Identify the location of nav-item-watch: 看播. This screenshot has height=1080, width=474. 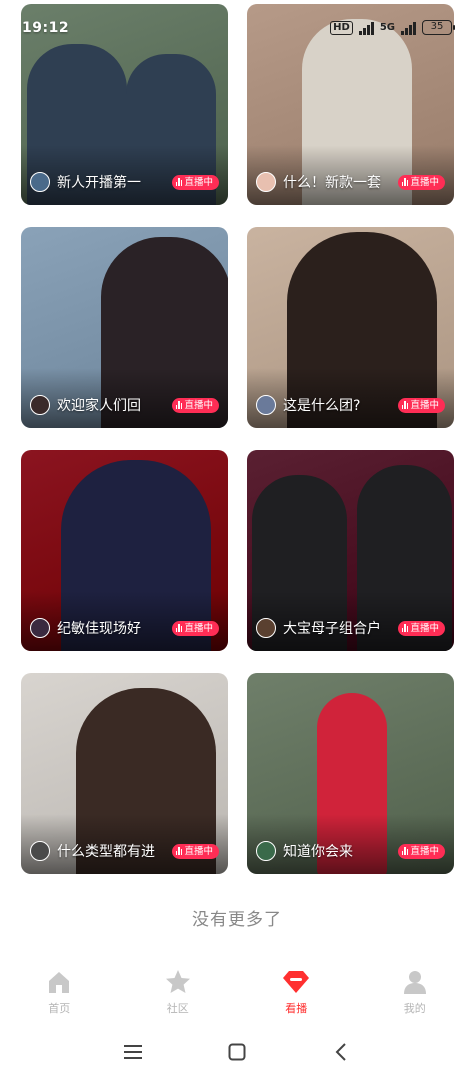
(296, 992).